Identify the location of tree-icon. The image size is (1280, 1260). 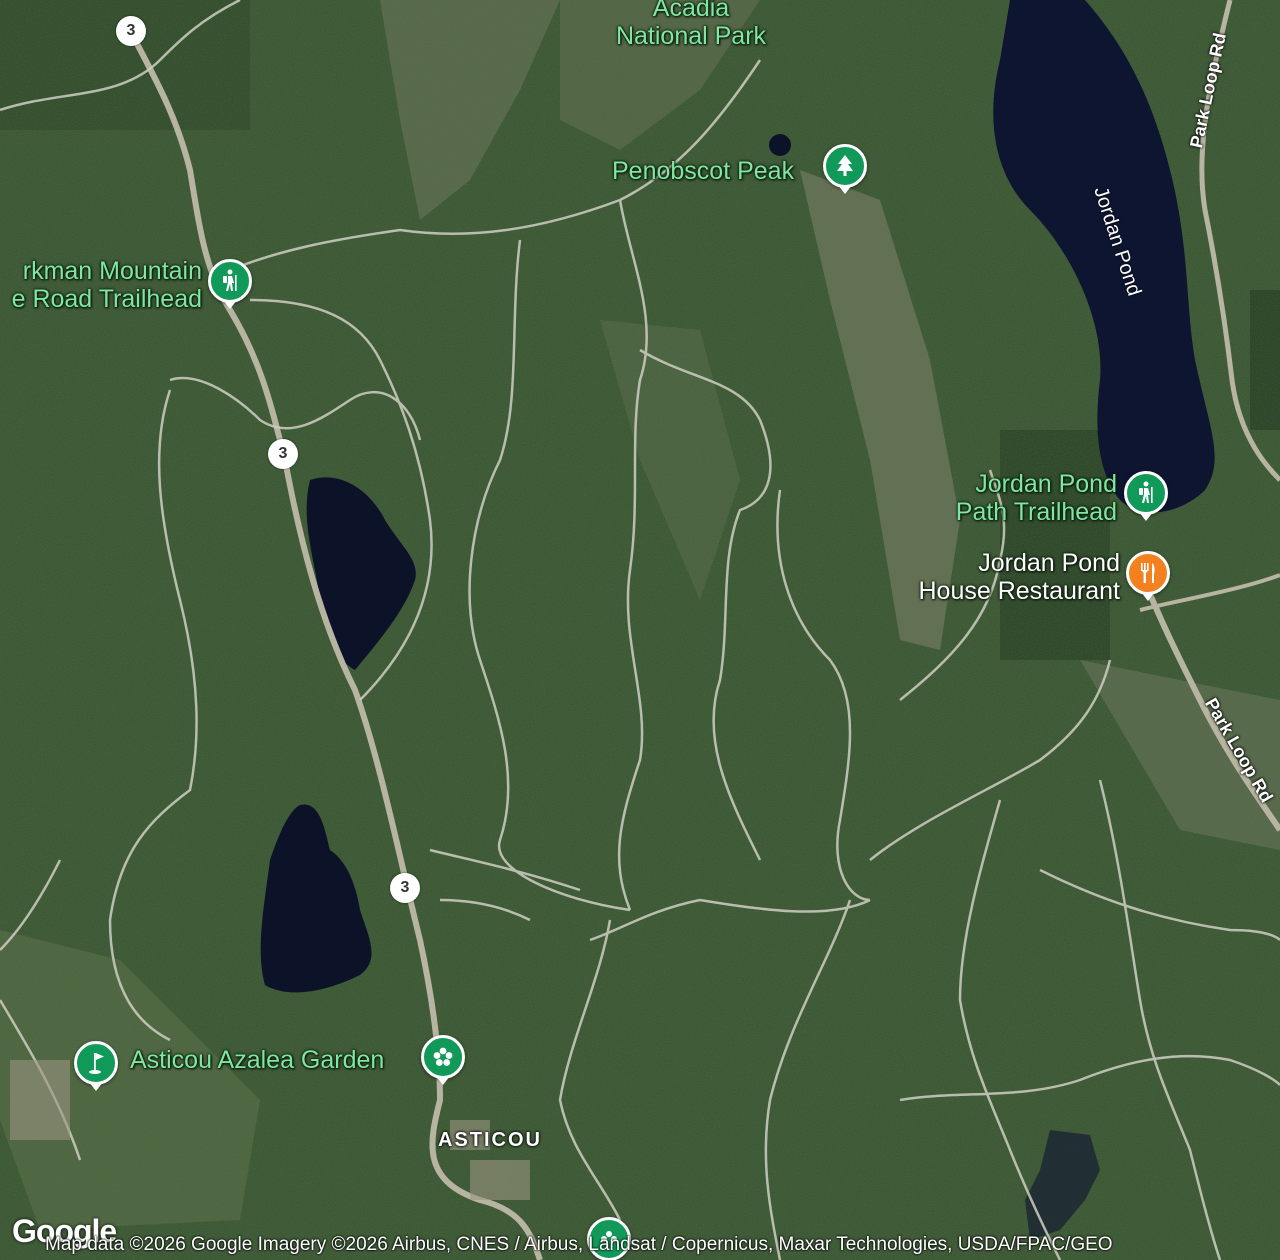
(845, 165).